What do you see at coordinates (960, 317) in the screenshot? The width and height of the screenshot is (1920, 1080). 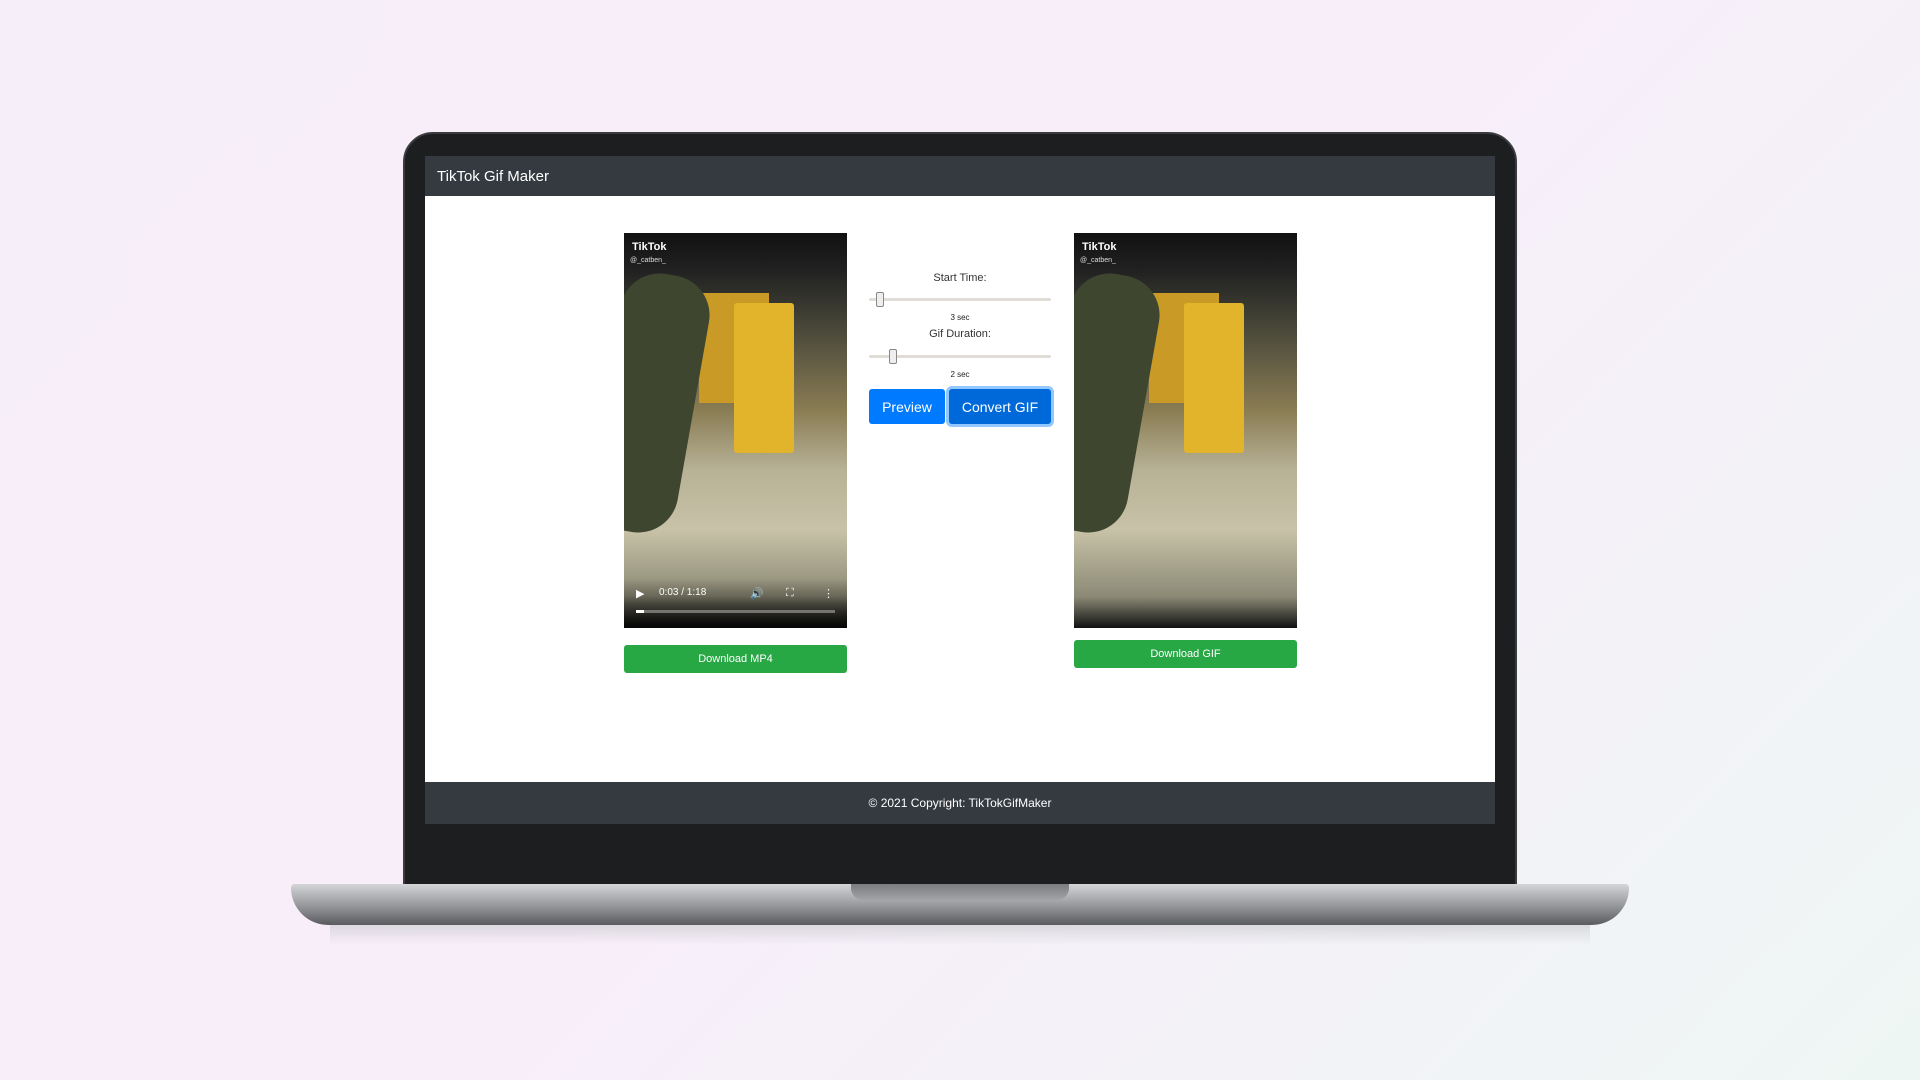 I see `start-time-value: 3 sec` at bounding box center [960, 317].